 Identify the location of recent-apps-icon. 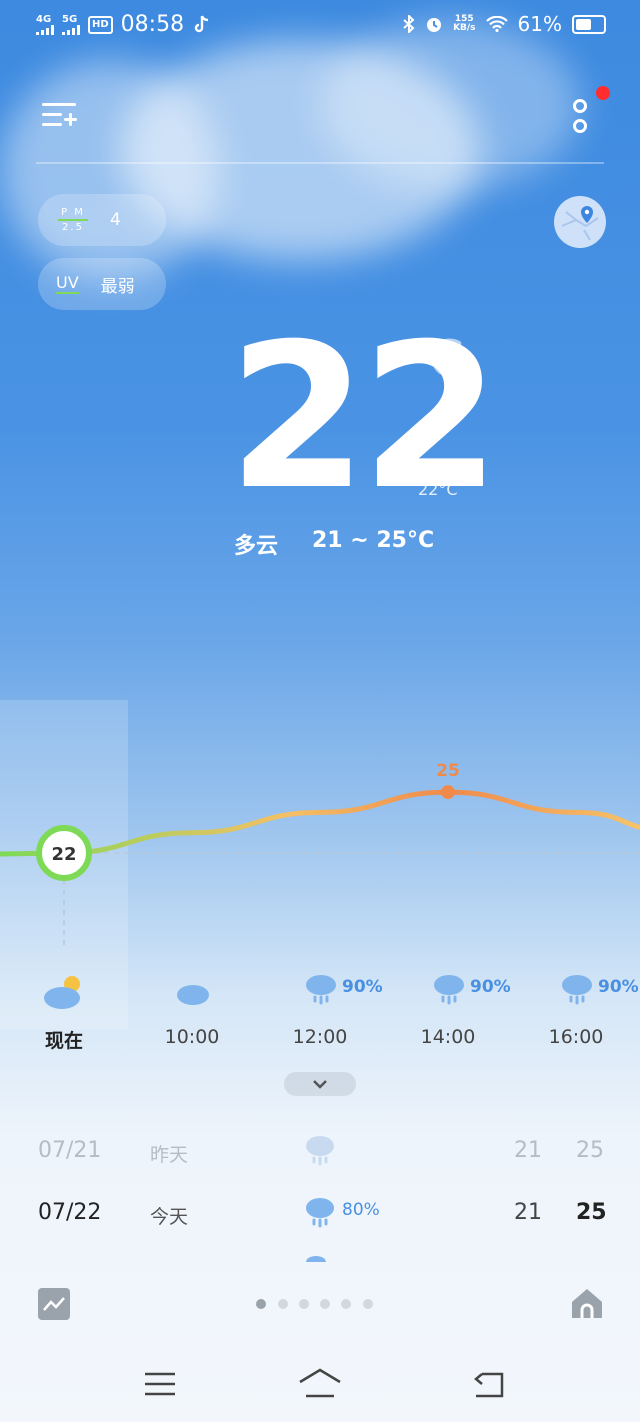
(160, 1384).